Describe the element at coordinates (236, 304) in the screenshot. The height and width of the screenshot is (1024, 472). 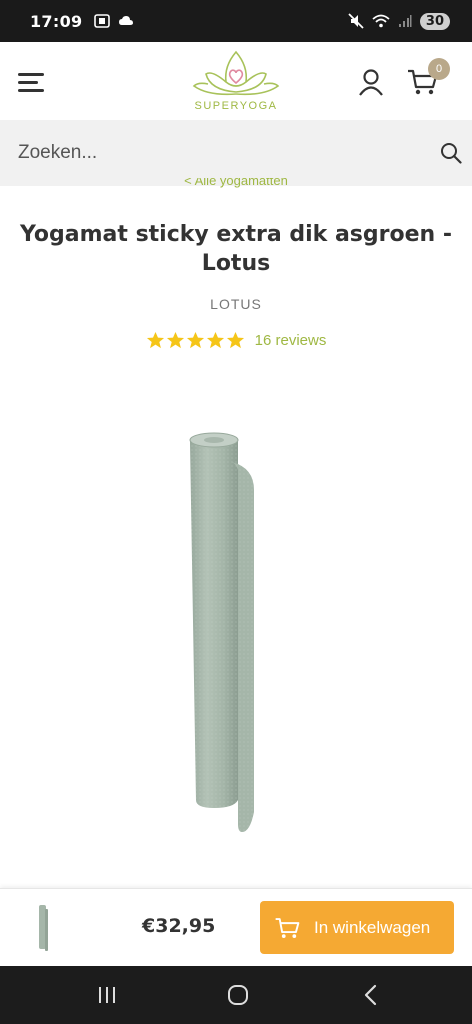
I see `product-brand: LOTUS` at that location.